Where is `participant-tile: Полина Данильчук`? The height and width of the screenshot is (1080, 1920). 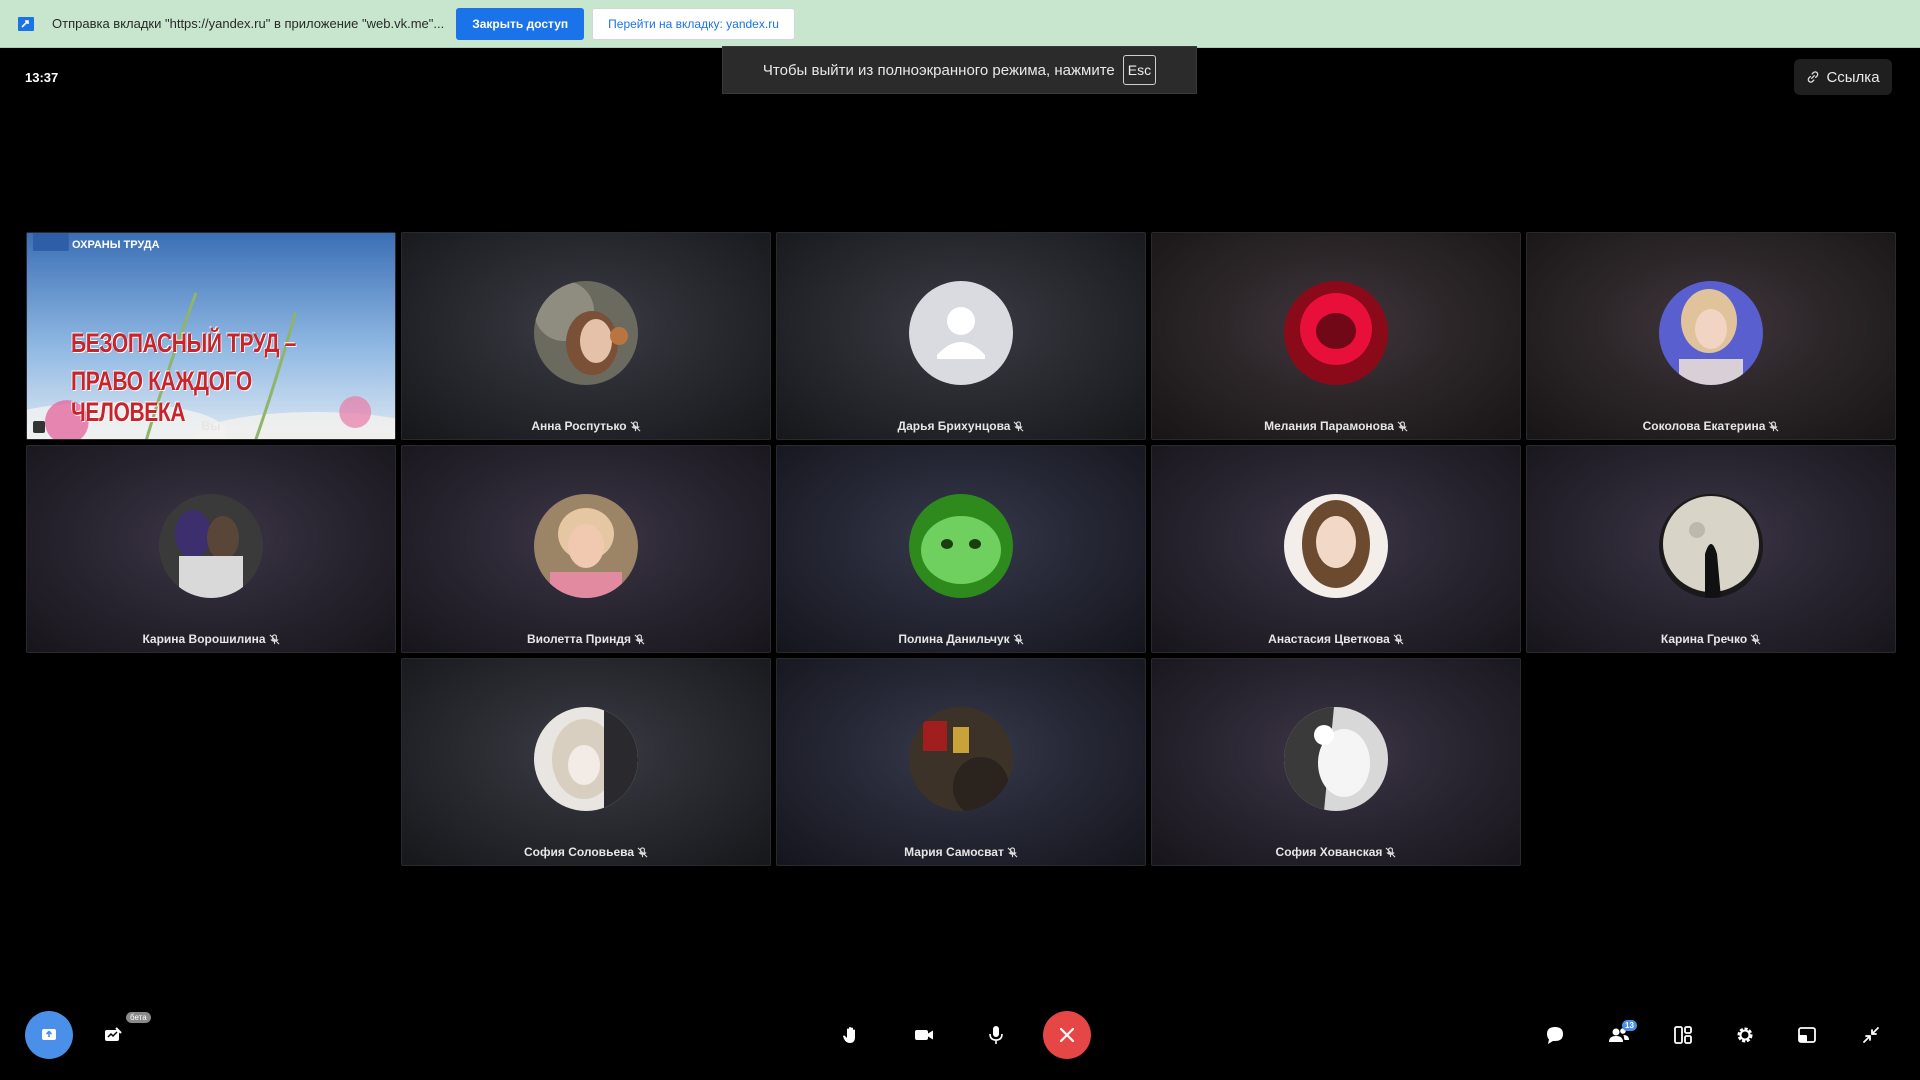
participant-tile: Полина Данильчук is located at coordinates (961, 549).